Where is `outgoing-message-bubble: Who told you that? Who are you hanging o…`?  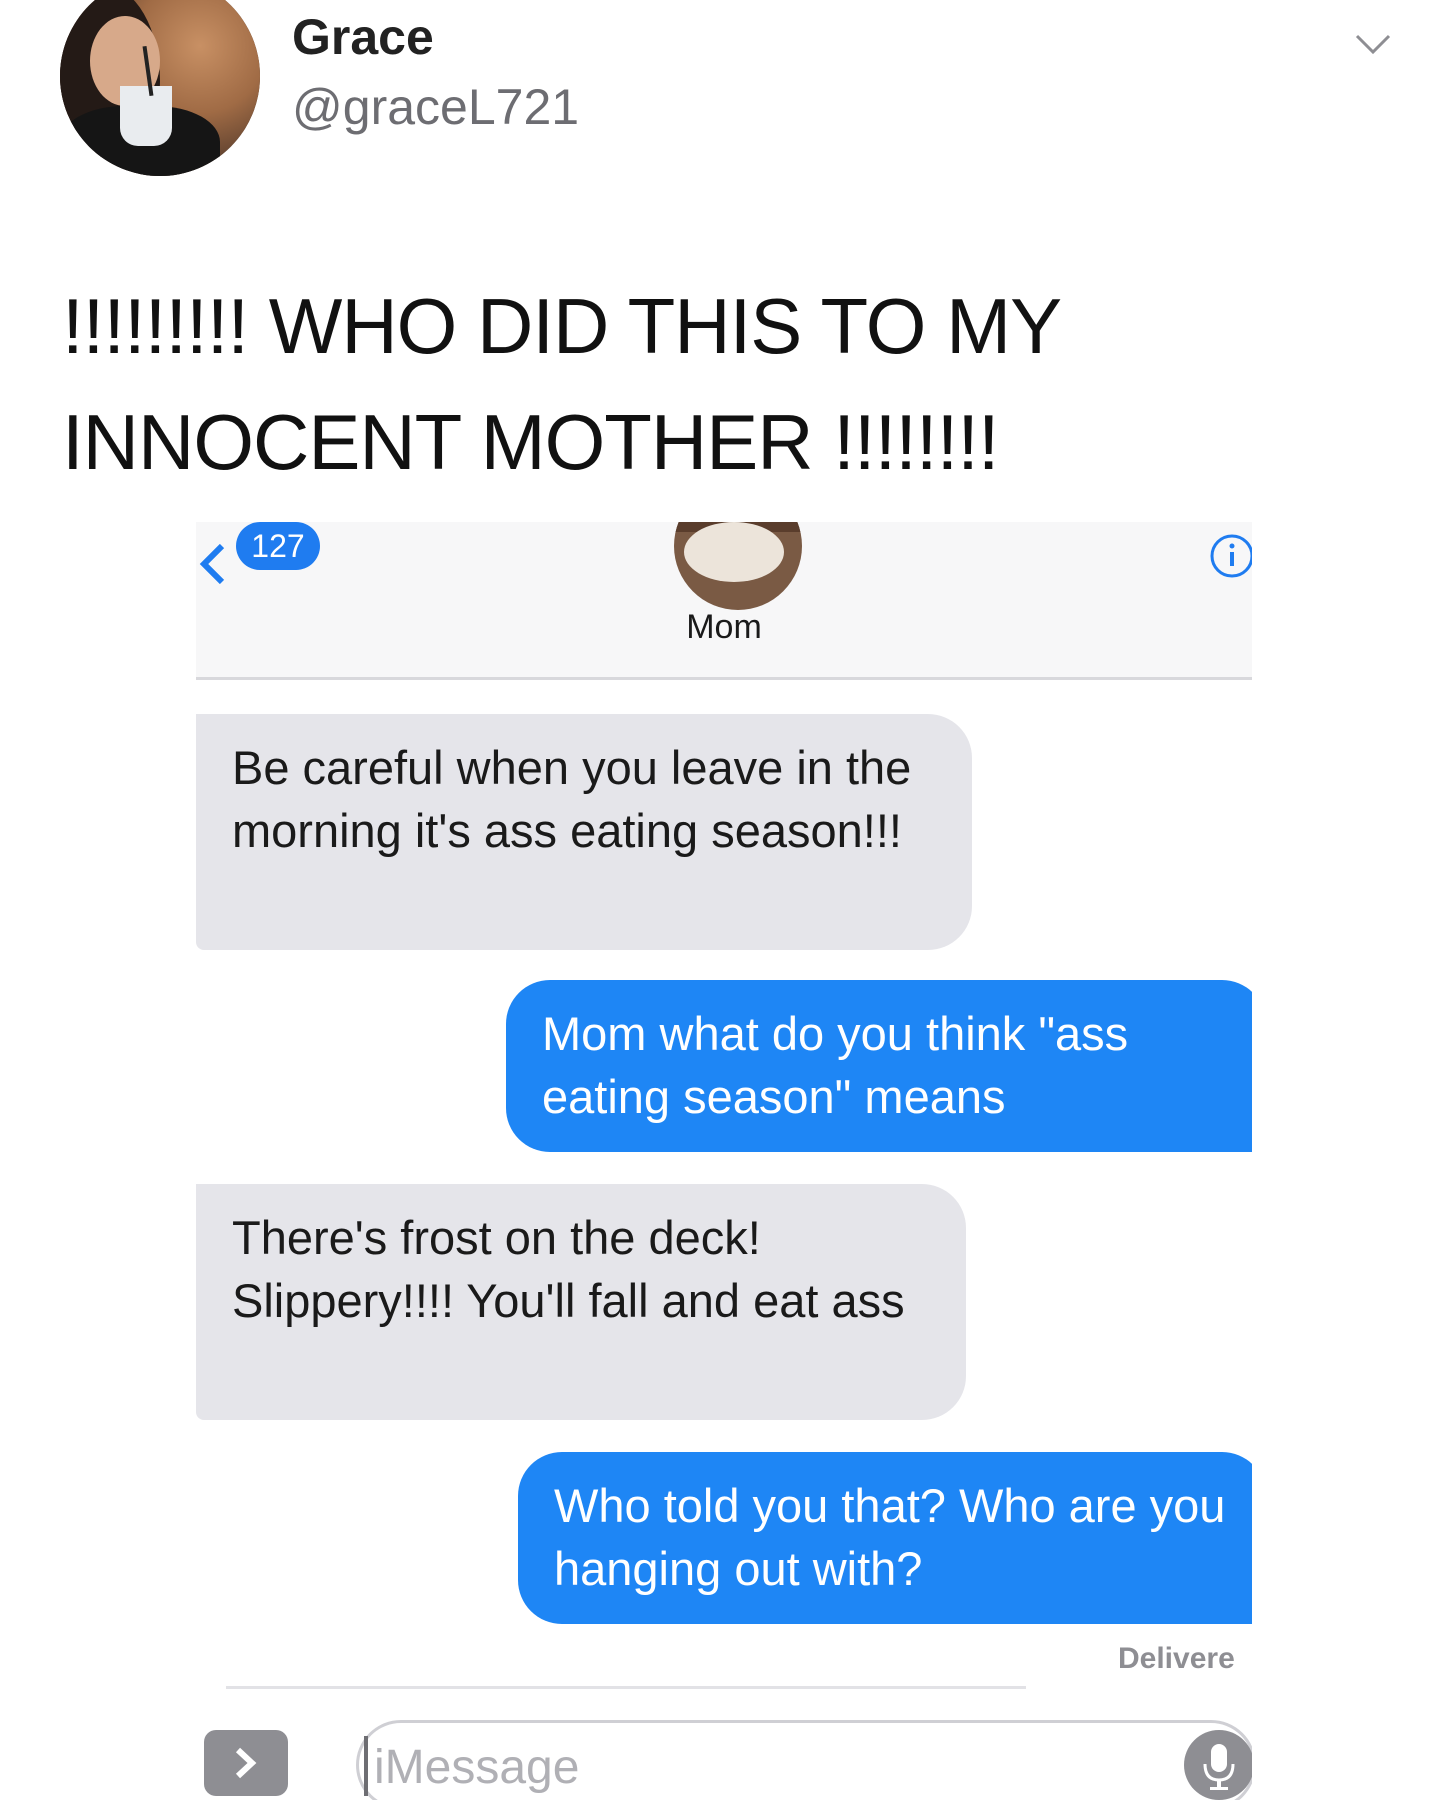
outgoing-message-bubble: Who told you that? Who are you hanging o… is located at coordinates (885, 1538).